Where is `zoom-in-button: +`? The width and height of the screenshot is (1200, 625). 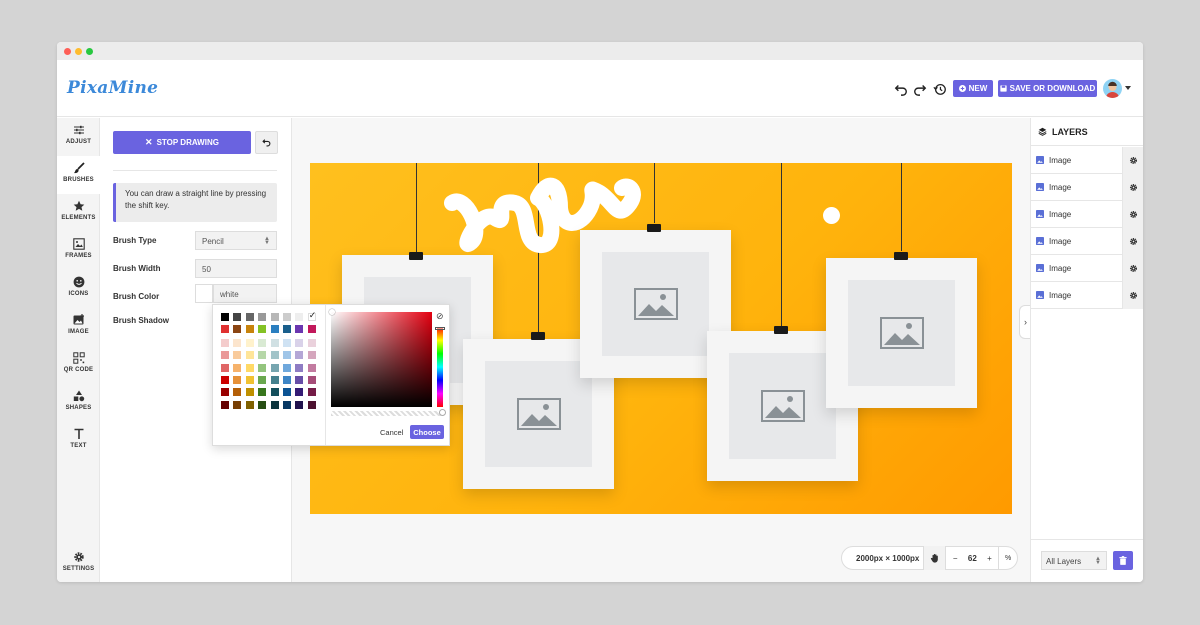 zoom-in-button: + is located at coordinates (990, 558).